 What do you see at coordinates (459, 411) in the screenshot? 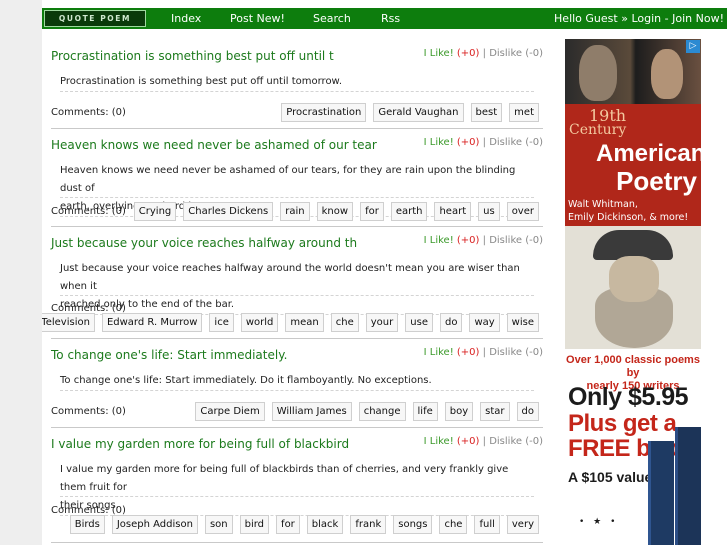
I see `tag: boy` at bounding box center [459, 411].